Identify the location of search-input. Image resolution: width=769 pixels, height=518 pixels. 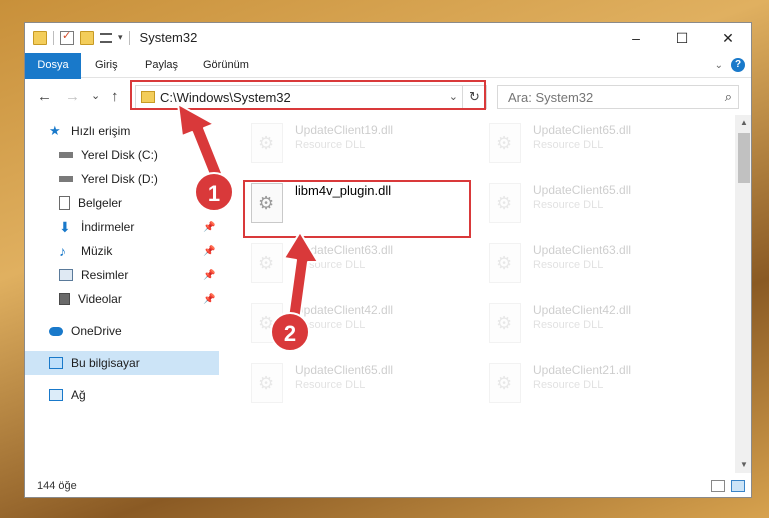
(603, 97).